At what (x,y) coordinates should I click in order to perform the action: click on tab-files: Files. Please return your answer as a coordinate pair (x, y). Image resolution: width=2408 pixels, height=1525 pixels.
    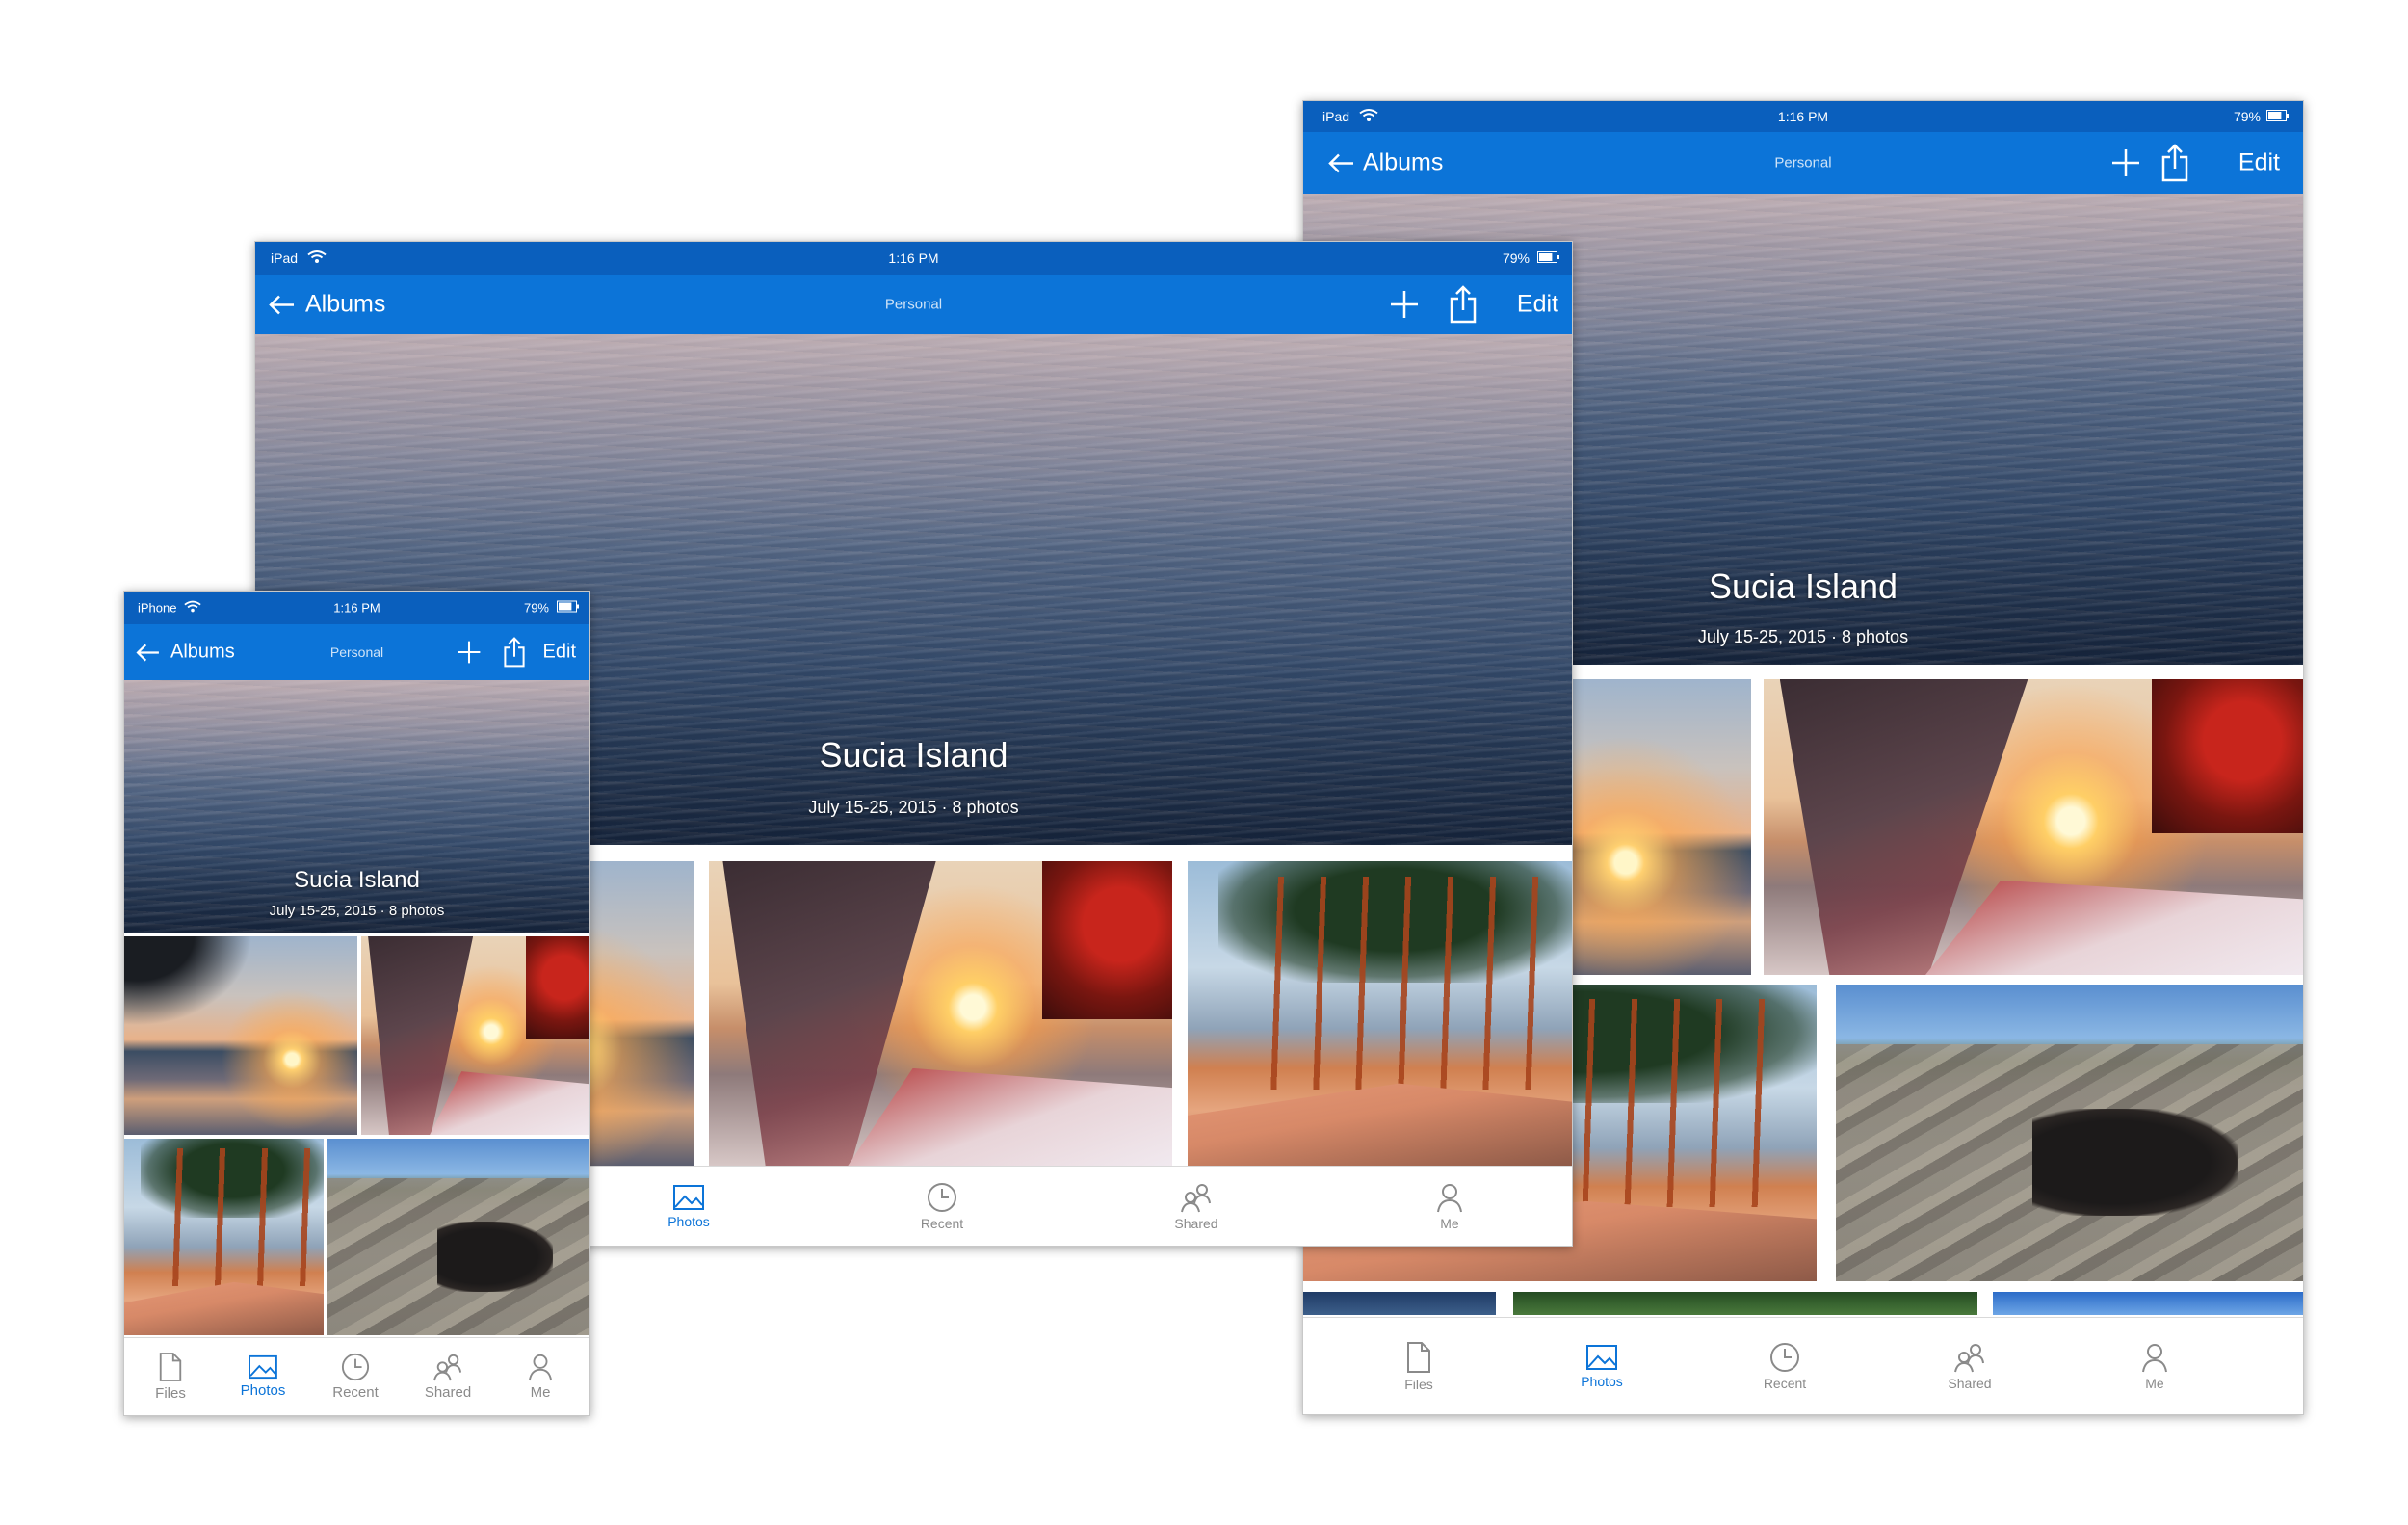
    Looking at the image, I should click on (170, 1377).